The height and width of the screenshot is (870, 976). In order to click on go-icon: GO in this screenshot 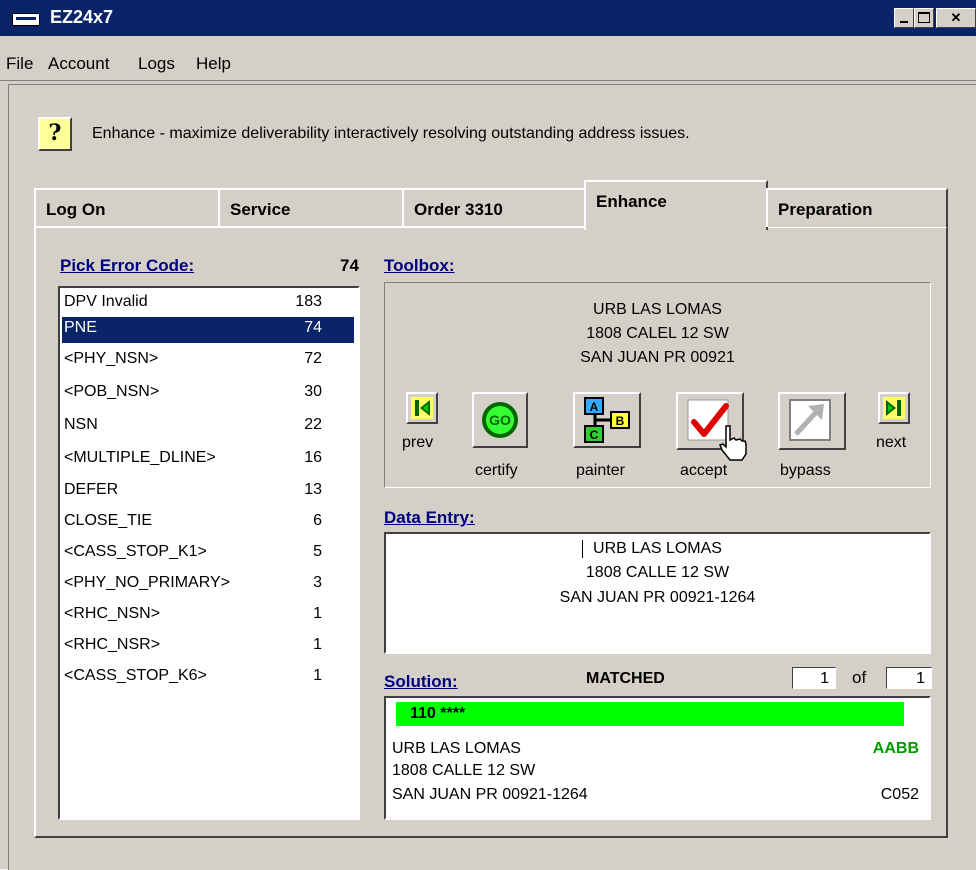, I will do `click(500, 420)`.